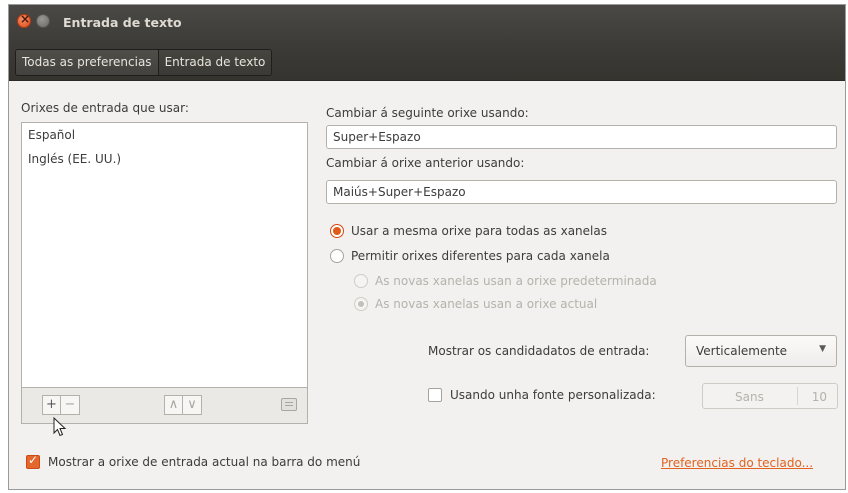 This screenshot has height=493, width=848. I want to click on mouse-pointer-icon, so click(60, 427).